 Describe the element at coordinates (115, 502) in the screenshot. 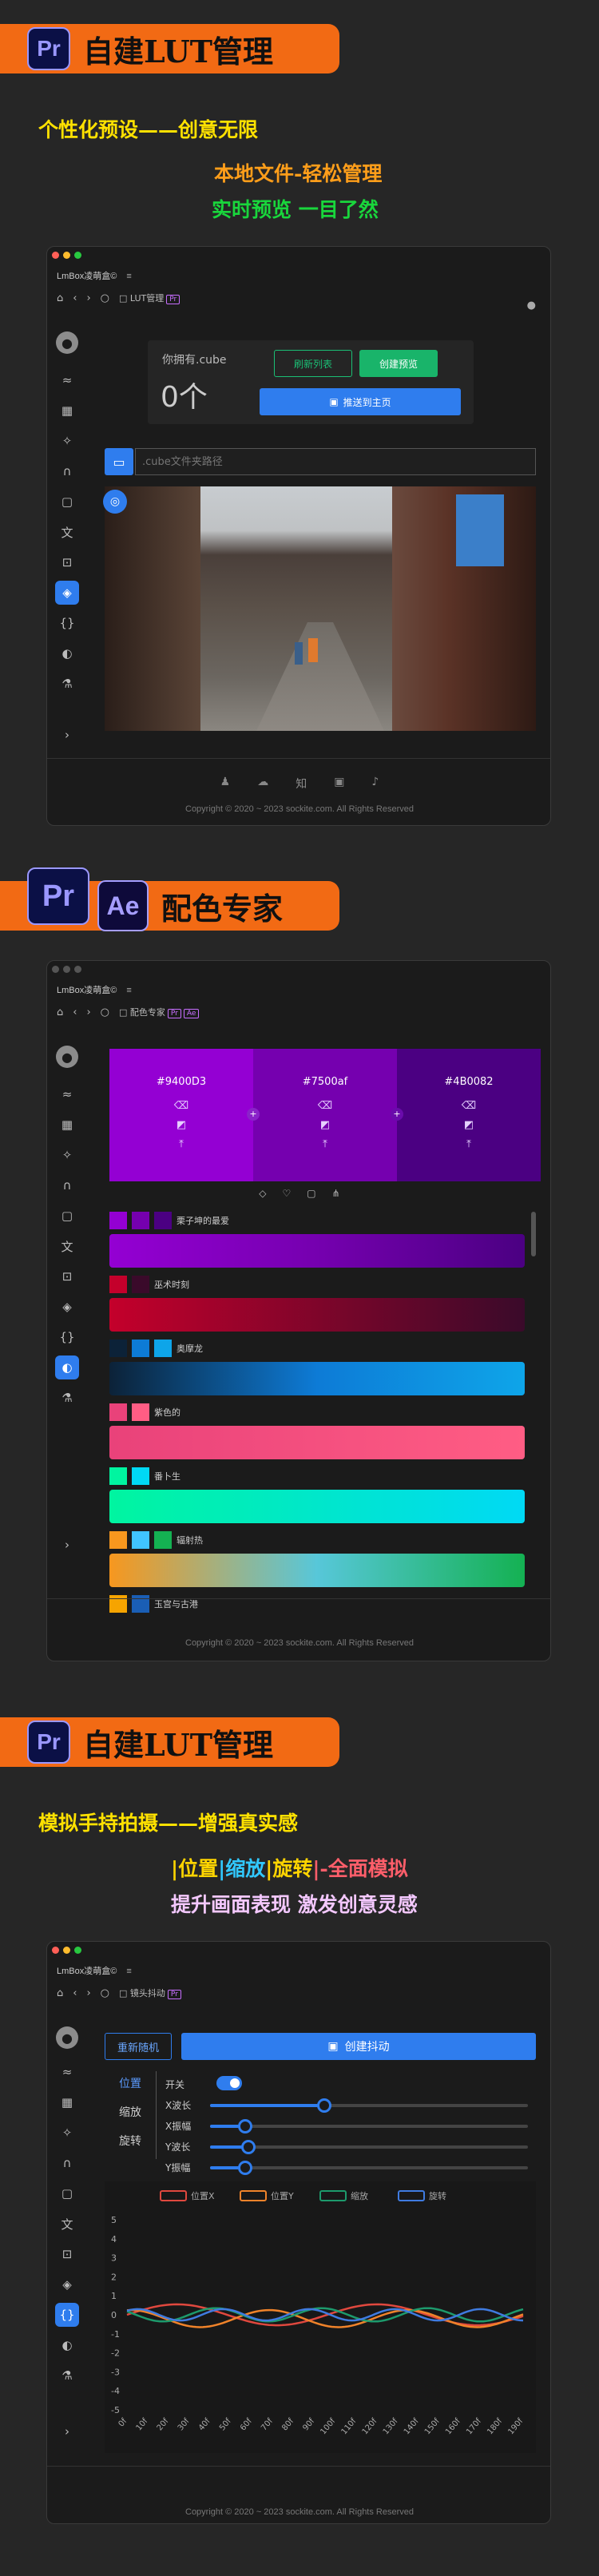

I see `settings-icon: ◎` at that location.